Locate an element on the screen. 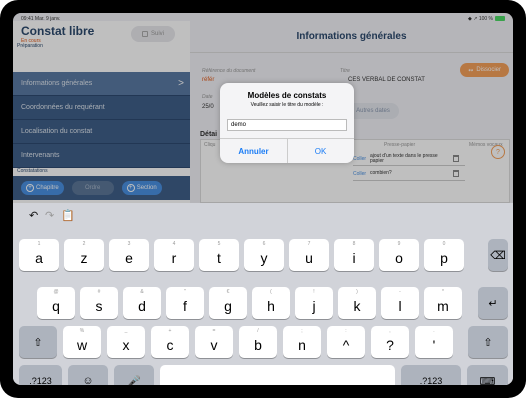 The image size is (526, 398). key-row3-7: ,? is located at coordinates (390, 342).